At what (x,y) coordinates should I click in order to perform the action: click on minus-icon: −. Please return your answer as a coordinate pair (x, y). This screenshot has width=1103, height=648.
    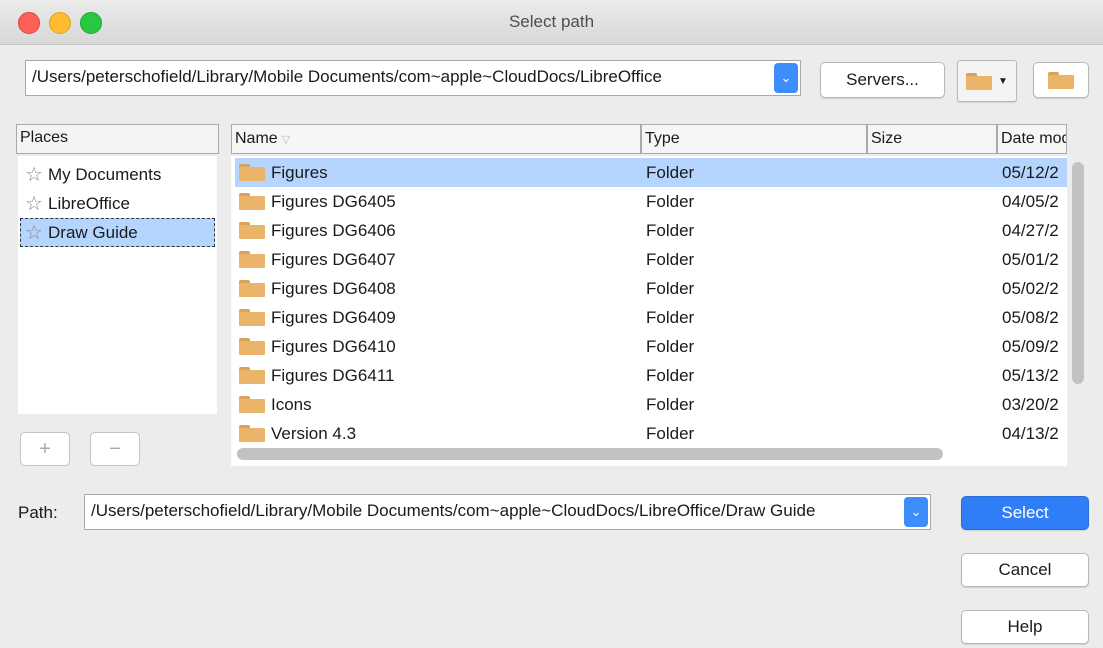
    Looking at the image, I should click on (115, 448).